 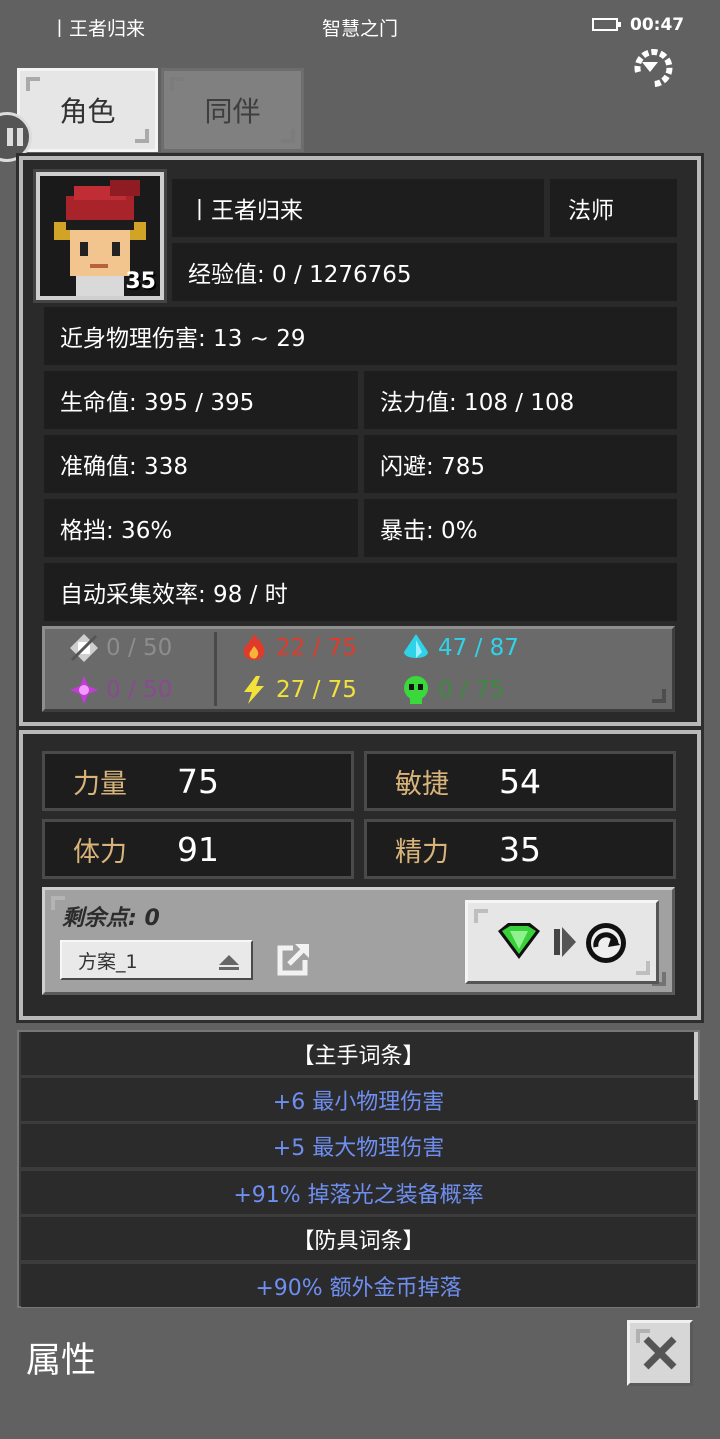 What do you see at coordinates (254, 647) in the screenshot?
I see `fire-icon` at bounding box center [254, 647].